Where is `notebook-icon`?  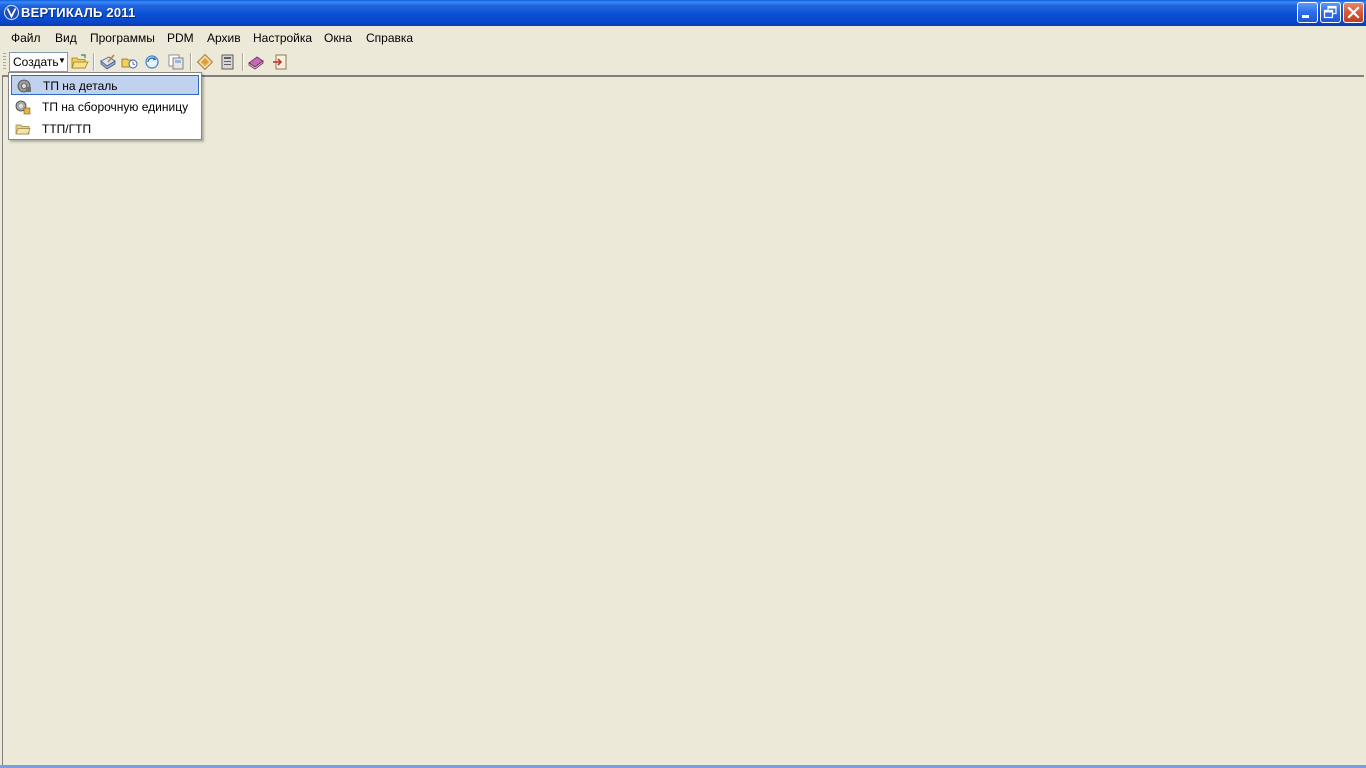 notebook-icon is located at coordinates (256, 62).